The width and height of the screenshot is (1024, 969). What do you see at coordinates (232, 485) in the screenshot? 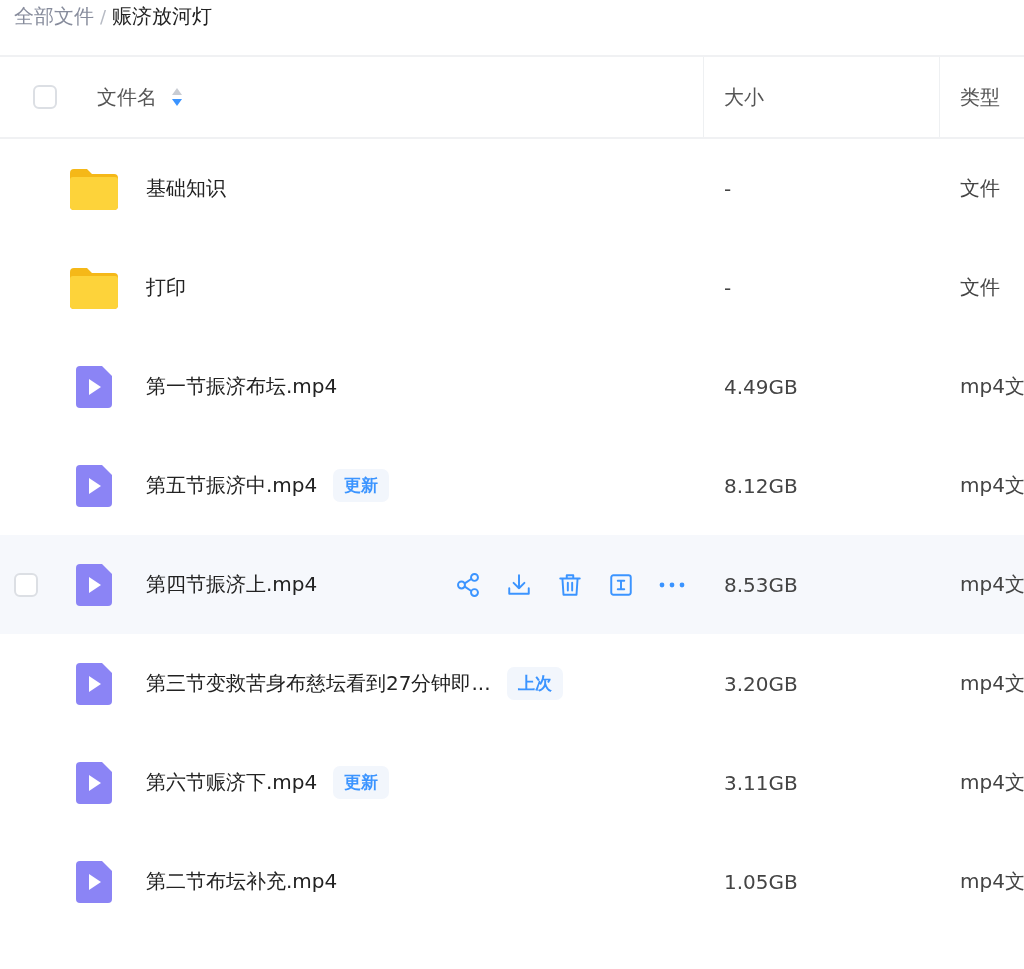
I see `file-name: 第五节振济中.mp4` at bounding box center [232, 485].